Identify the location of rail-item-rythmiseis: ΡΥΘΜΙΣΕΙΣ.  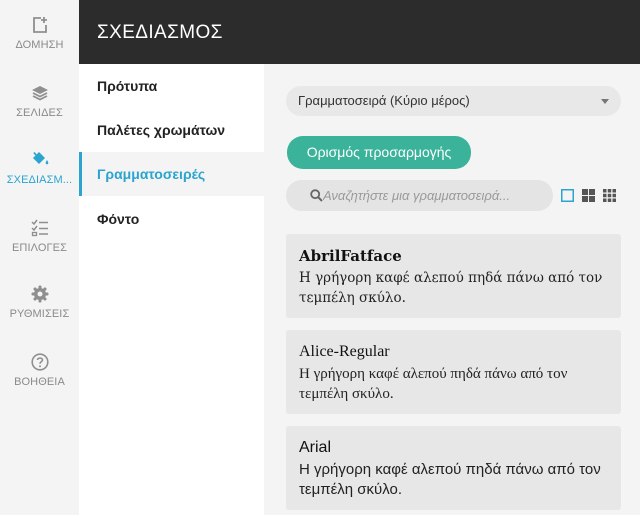
(39, 302).